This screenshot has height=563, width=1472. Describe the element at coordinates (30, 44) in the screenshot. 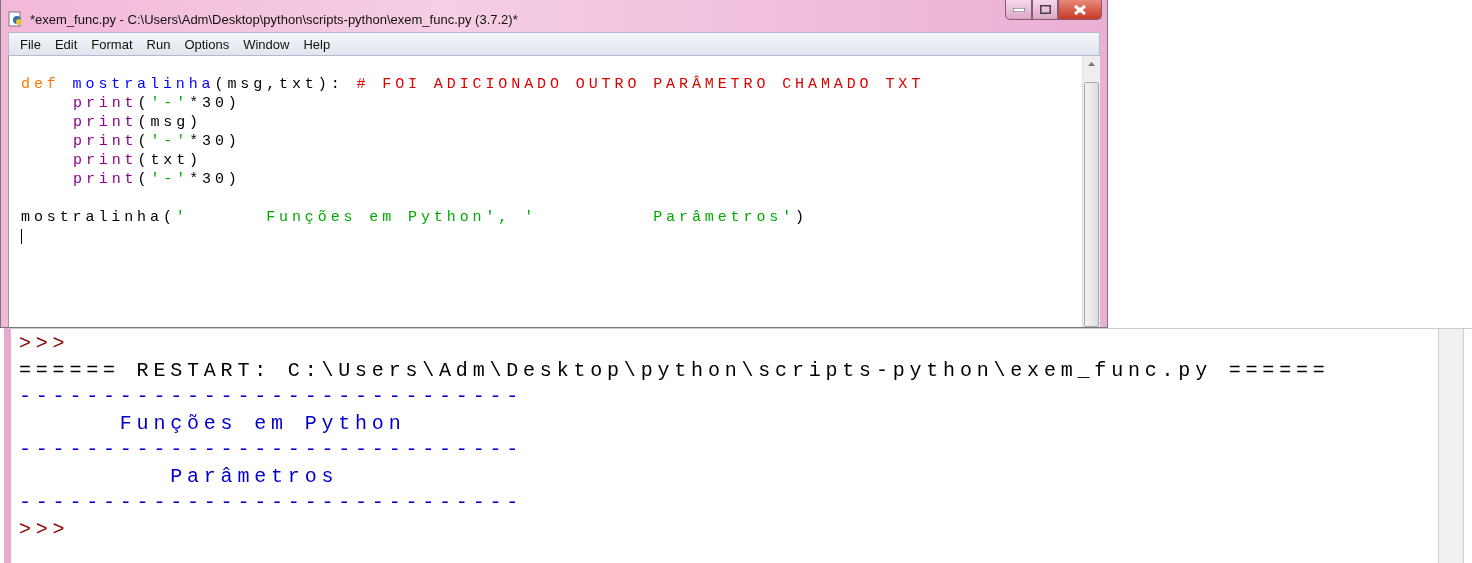

I see `menu-item: File` at that location.